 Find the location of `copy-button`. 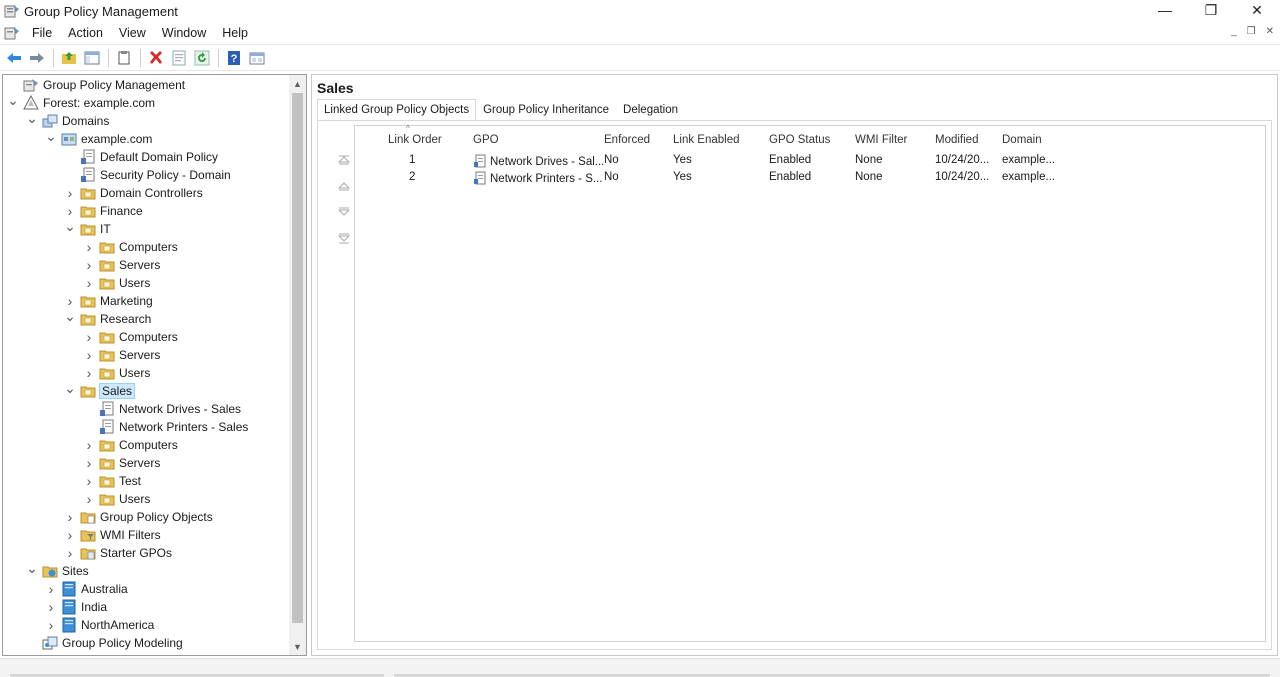

copy-button is located at coordinates (124, 58).